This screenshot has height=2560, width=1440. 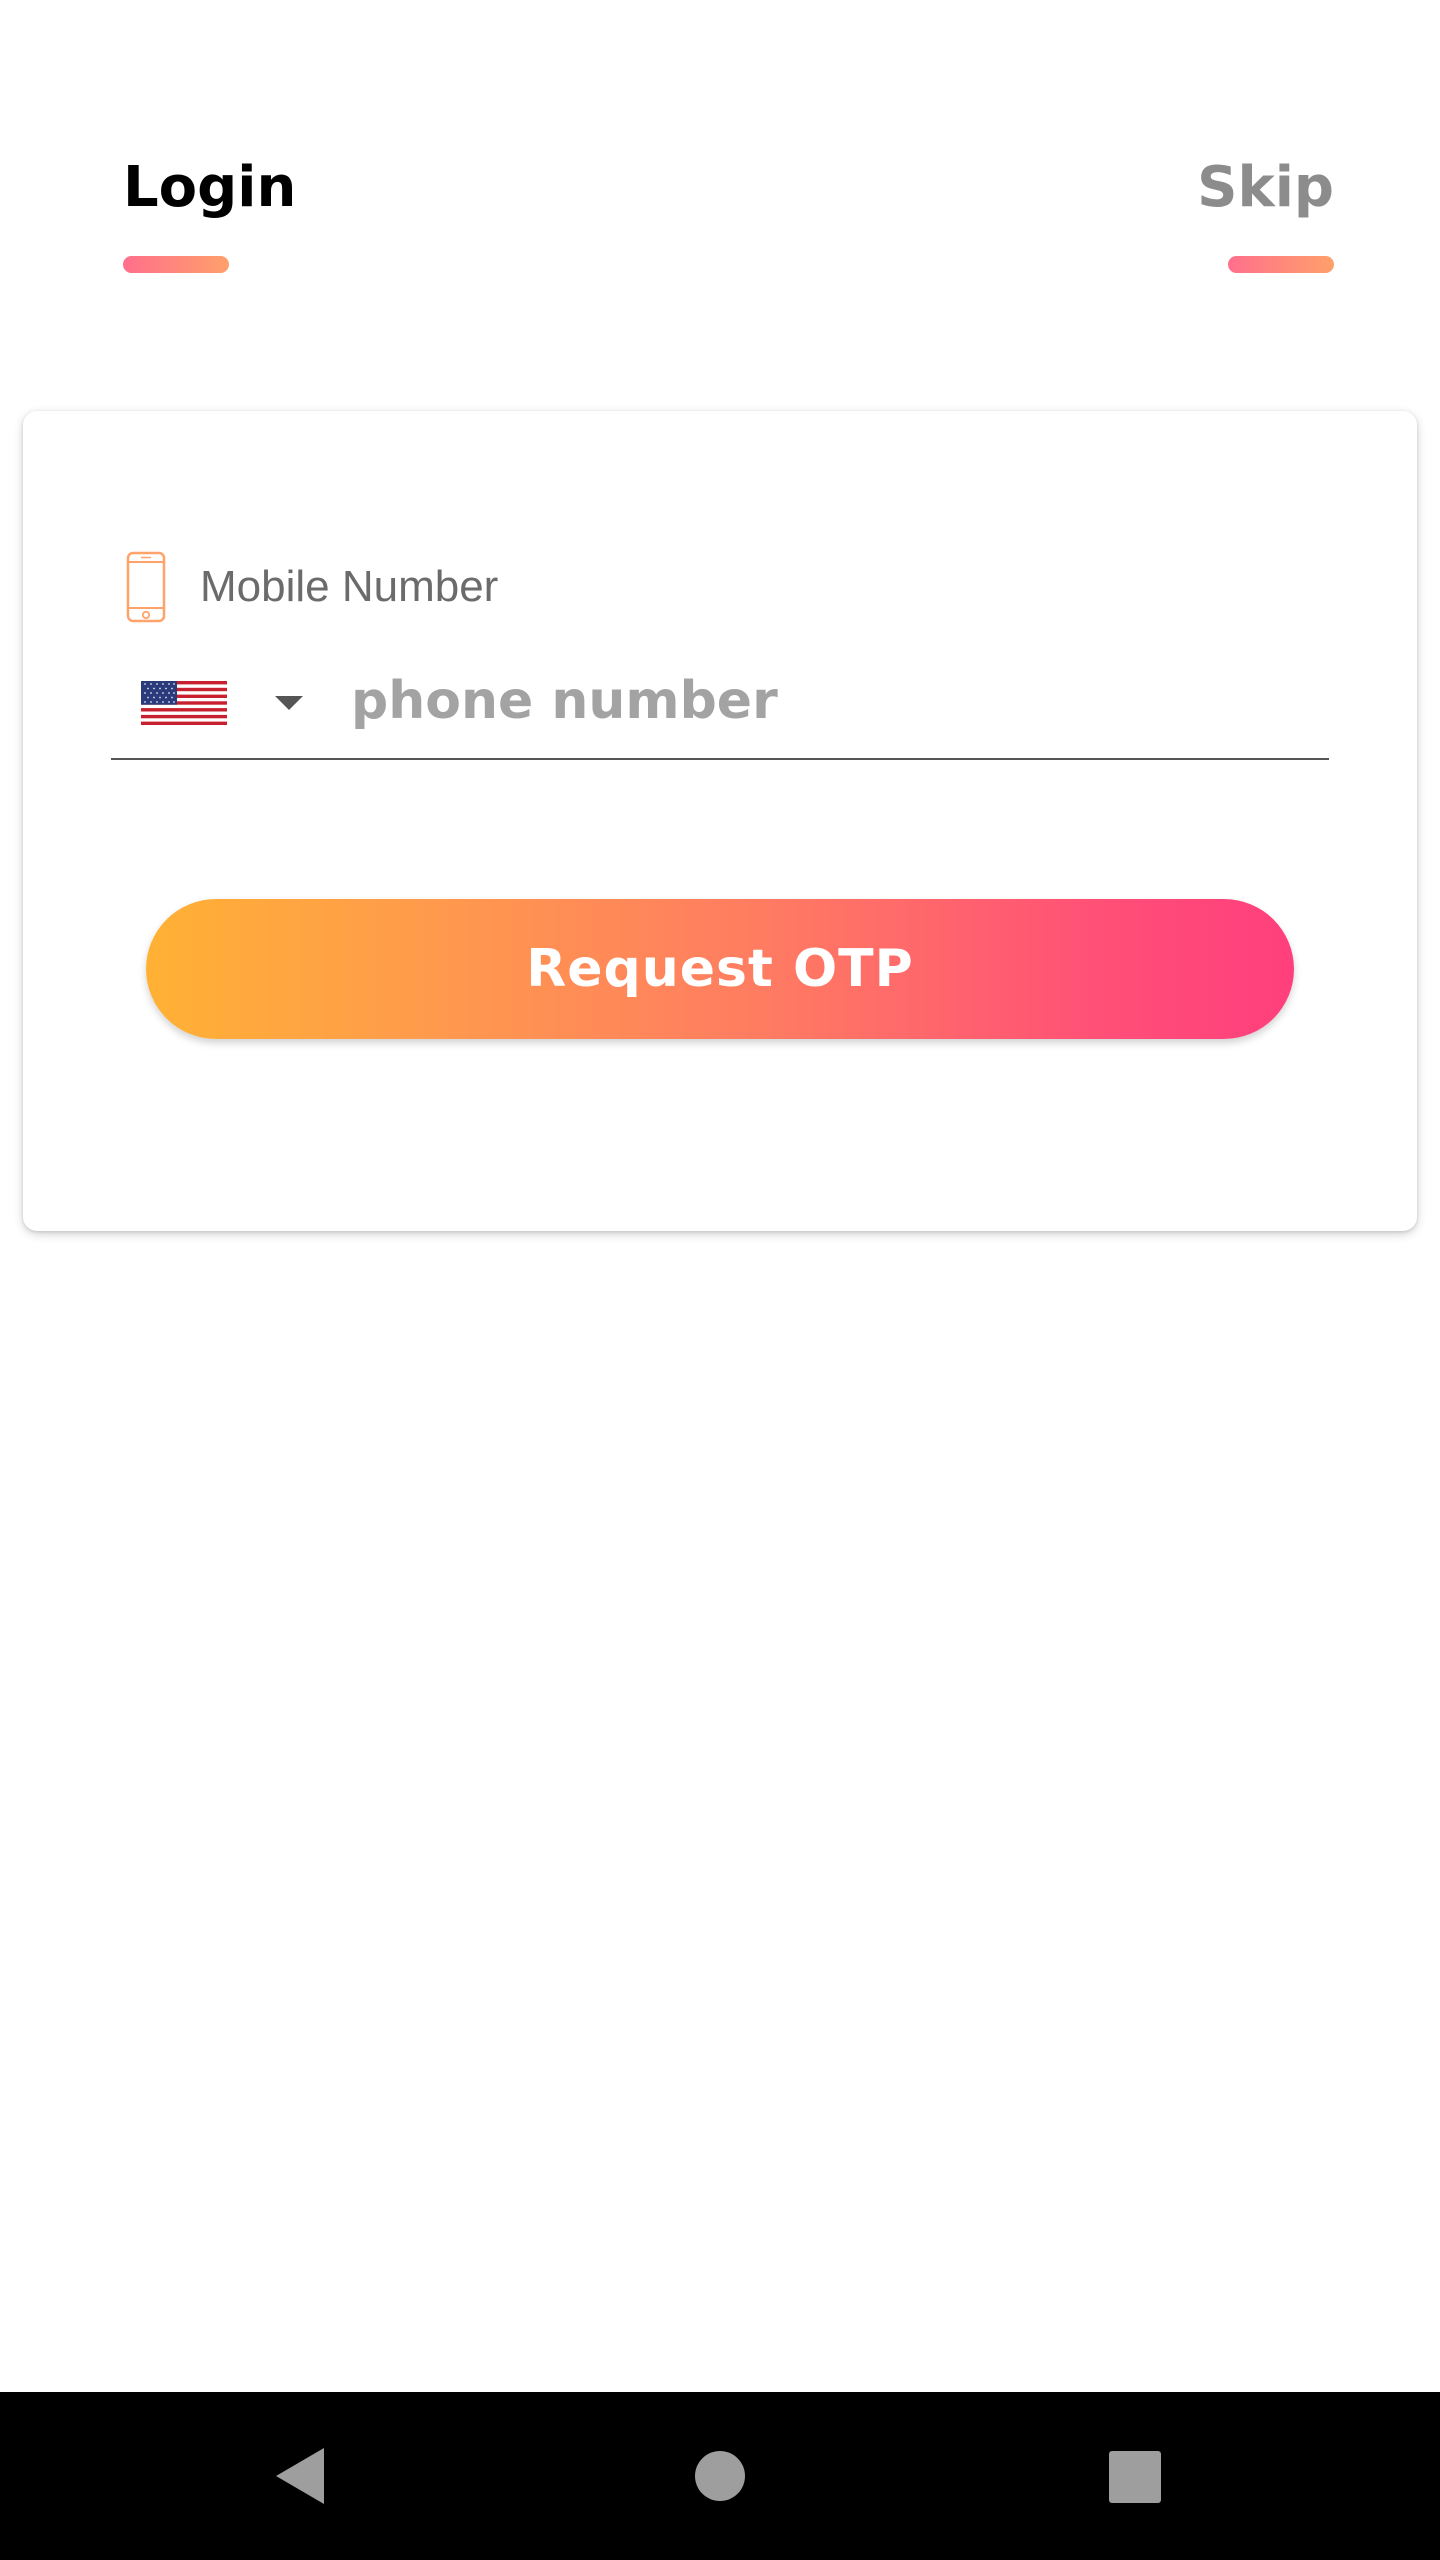 I want to click on skip-indicator, so click(x=1281, y=264).